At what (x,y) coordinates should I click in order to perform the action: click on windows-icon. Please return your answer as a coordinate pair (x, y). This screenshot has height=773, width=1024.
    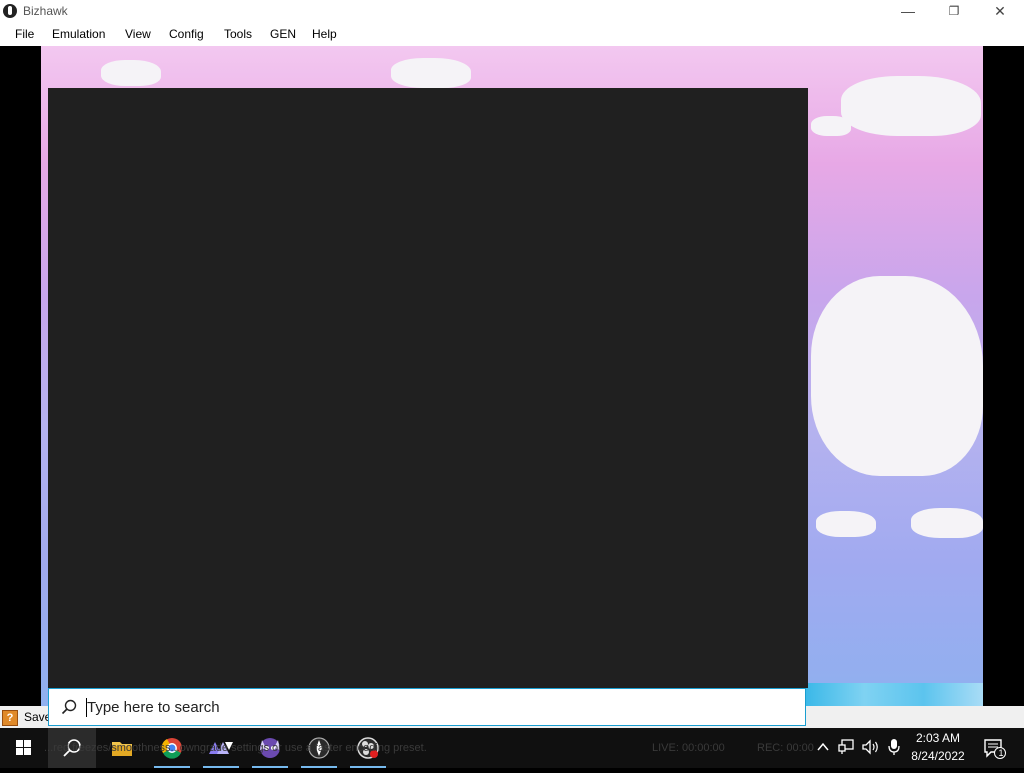
    Looking at the image, I should click on (23, 747).